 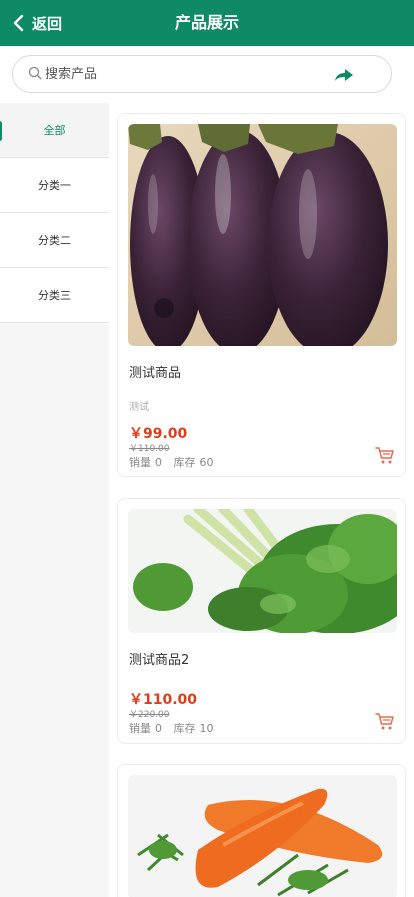 I want to click on app-header: 返回 产品展示, so click(x=207, y=23).